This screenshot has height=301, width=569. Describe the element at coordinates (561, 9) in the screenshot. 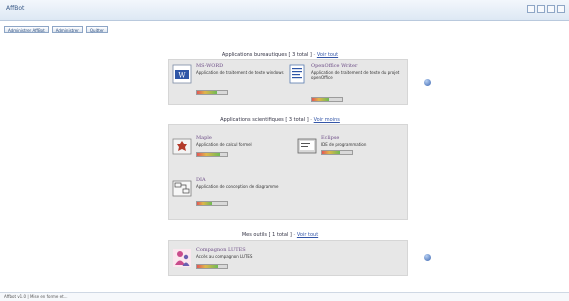

I see `close-icon` at that location.